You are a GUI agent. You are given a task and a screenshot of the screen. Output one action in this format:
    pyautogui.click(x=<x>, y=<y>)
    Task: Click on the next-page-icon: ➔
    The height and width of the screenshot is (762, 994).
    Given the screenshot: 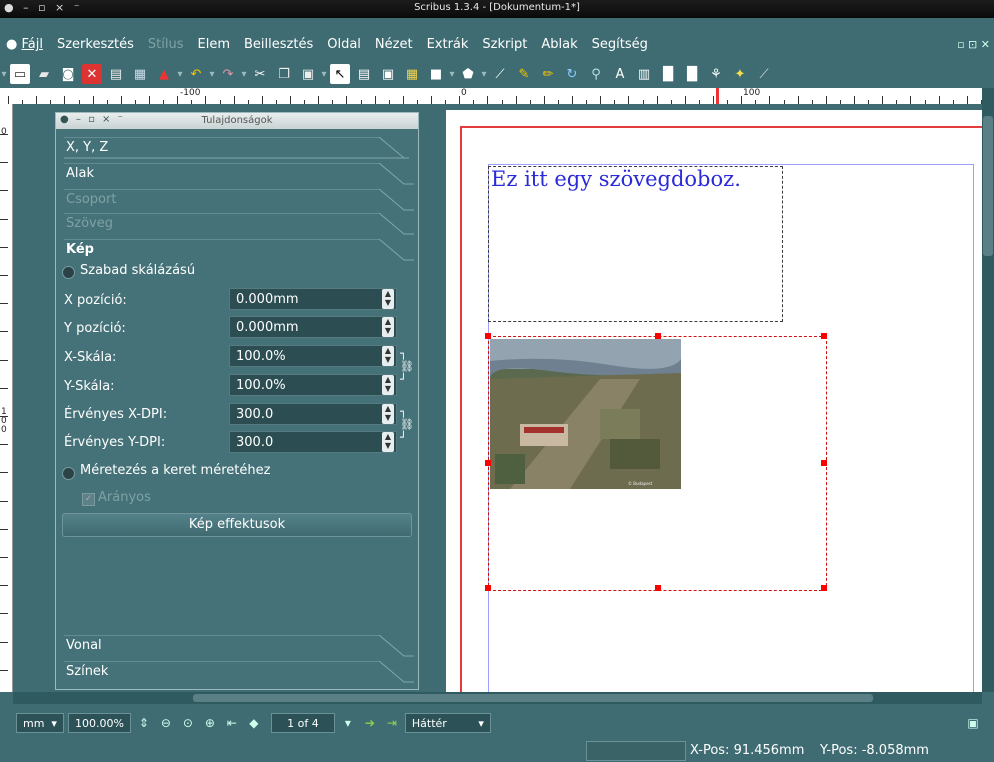 What is the action you would take?
    pyautogui.click(x=370, y=723)
    